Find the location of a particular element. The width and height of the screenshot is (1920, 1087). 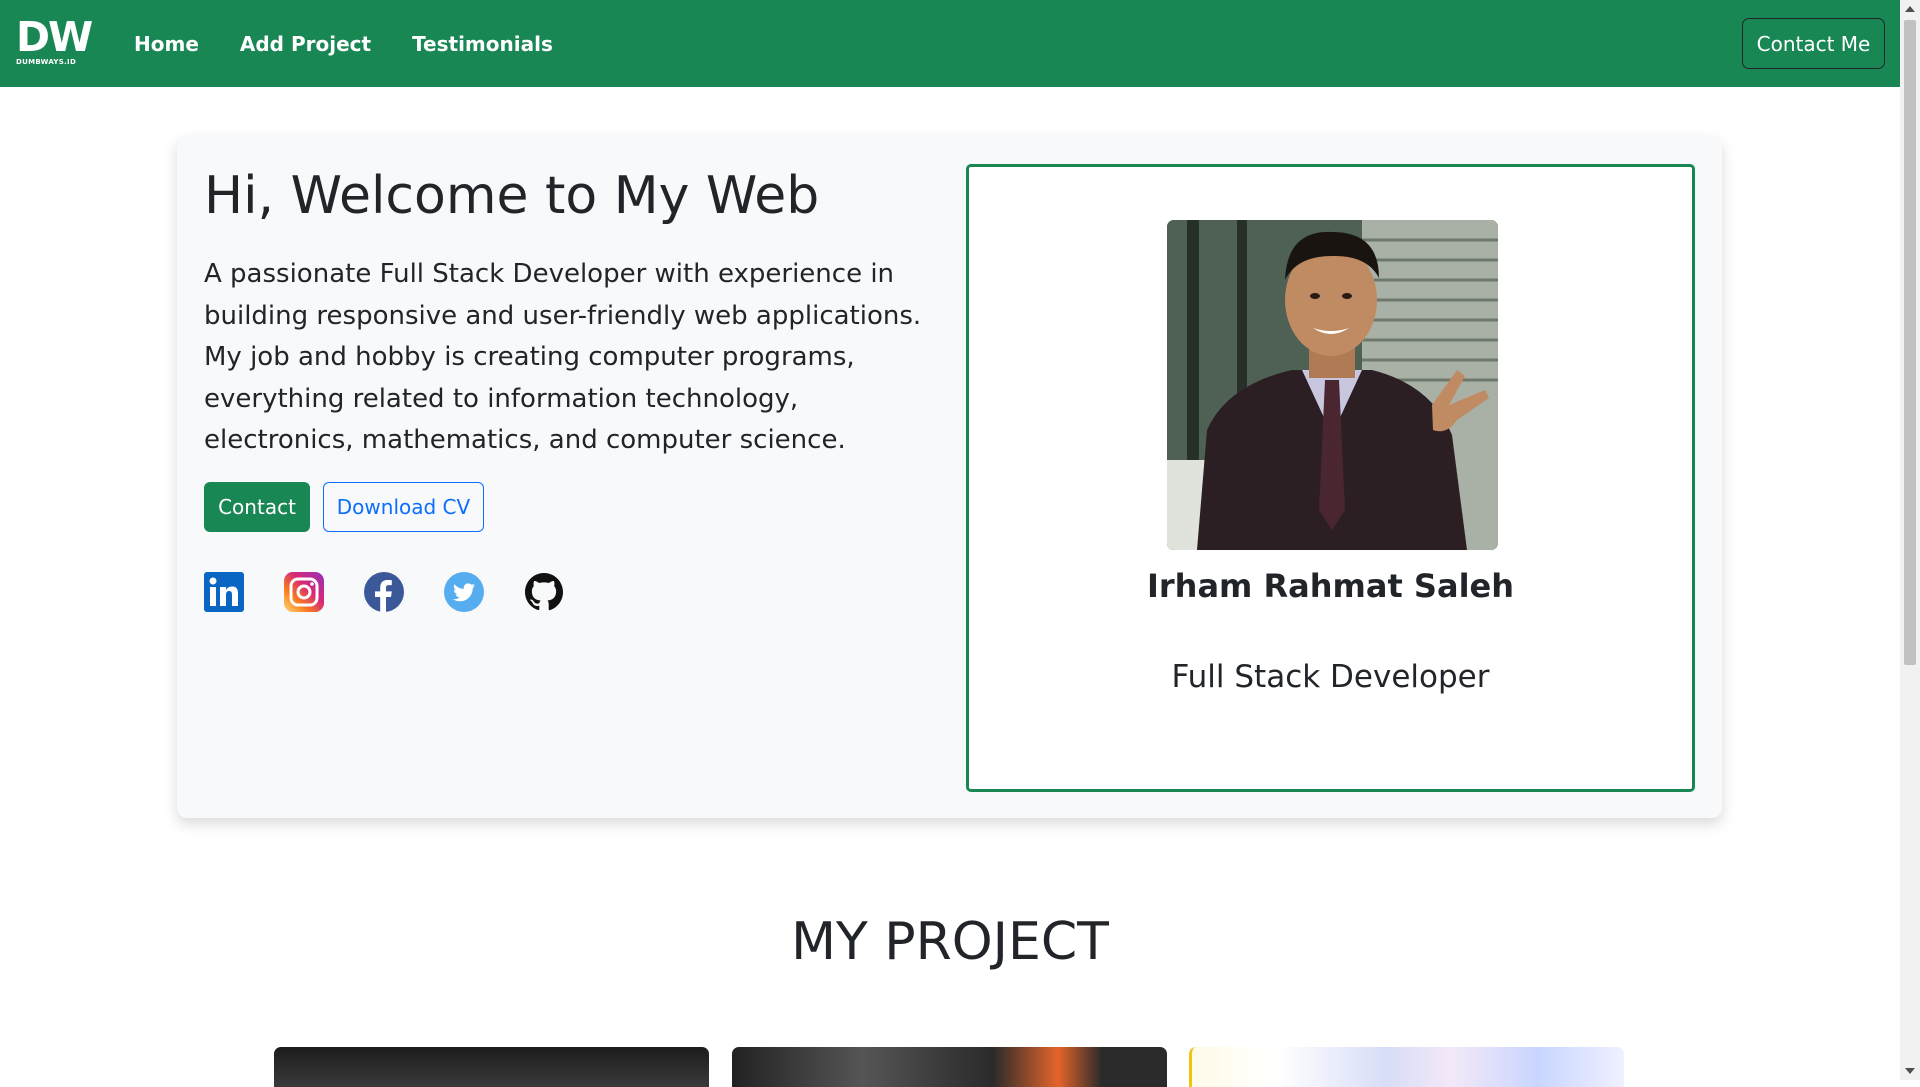

social-links is located at coordinates (384, 592).